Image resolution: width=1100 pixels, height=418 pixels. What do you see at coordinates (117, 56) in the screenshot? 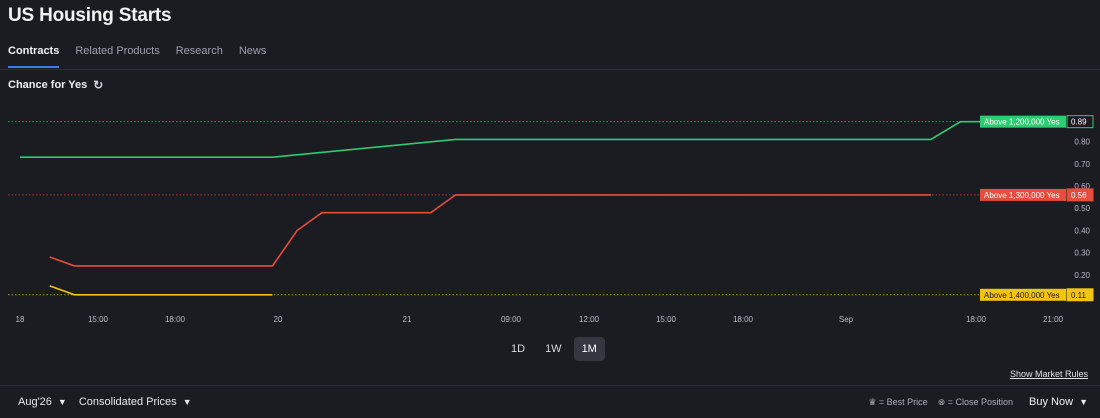
I see `tab-related-products: Related Products` at bounding box center [117, 56].